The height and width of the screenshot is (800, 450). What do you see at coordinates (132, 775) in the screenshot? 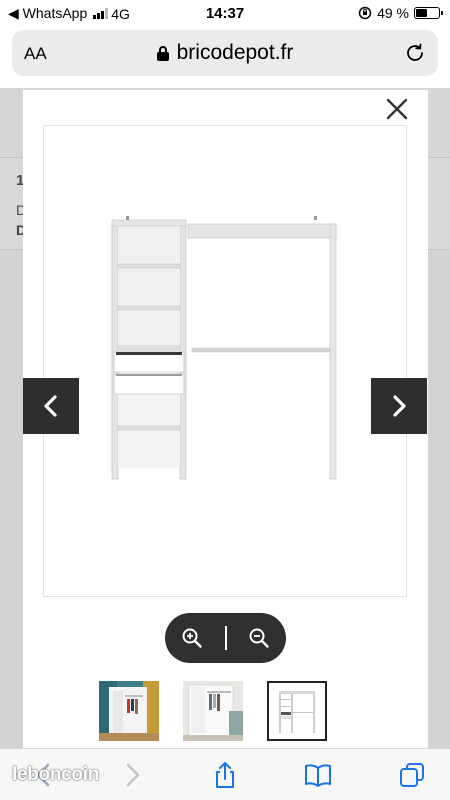
I see `forward-icon` at bounding box center [132, 775].